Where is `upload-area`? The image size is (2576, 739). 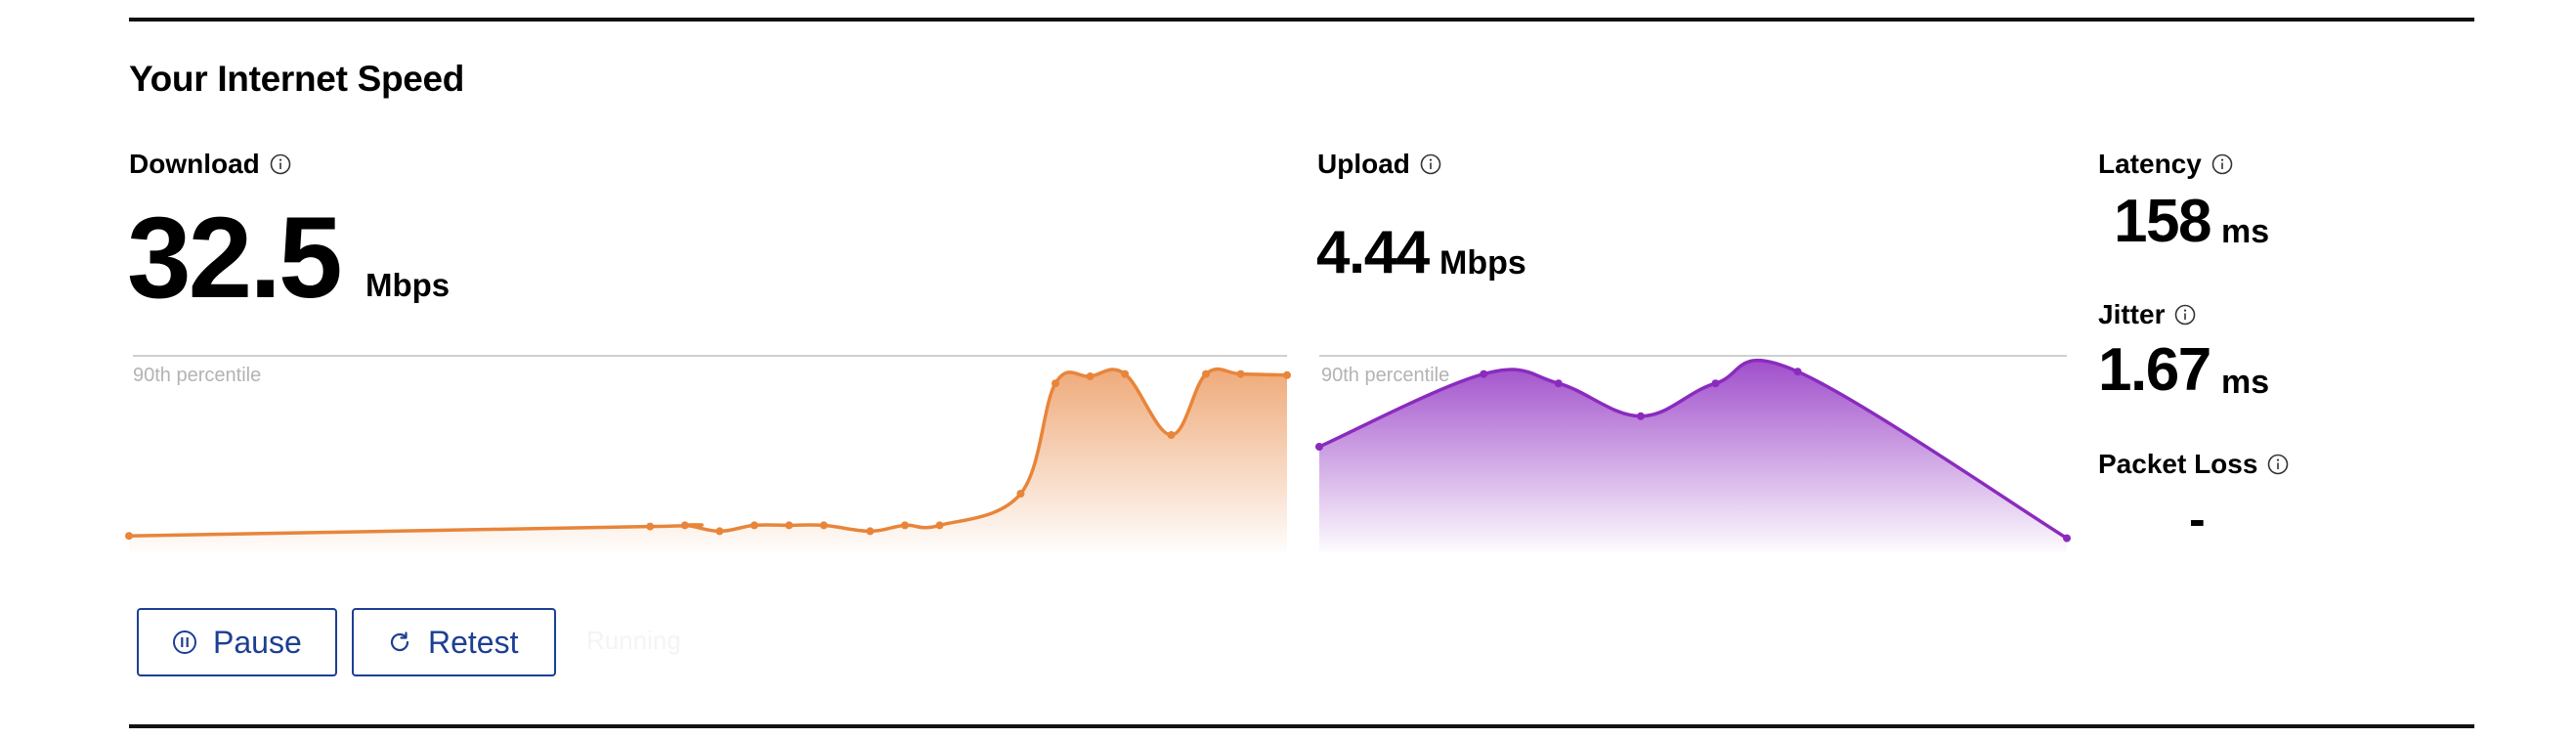 upload-area is located at coordinates (1693, 456).